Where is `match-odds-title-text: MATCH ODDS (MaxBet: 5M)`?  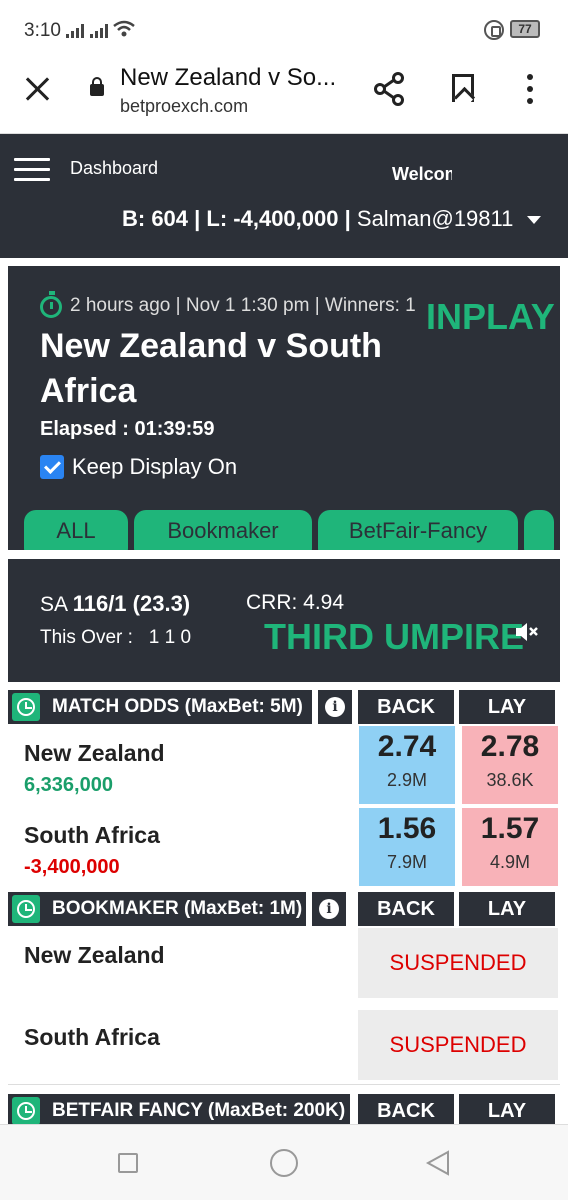 match-odds-title-text: MATCH ODDS (MaxBet: 5M) is located at coordinates (177, 706).